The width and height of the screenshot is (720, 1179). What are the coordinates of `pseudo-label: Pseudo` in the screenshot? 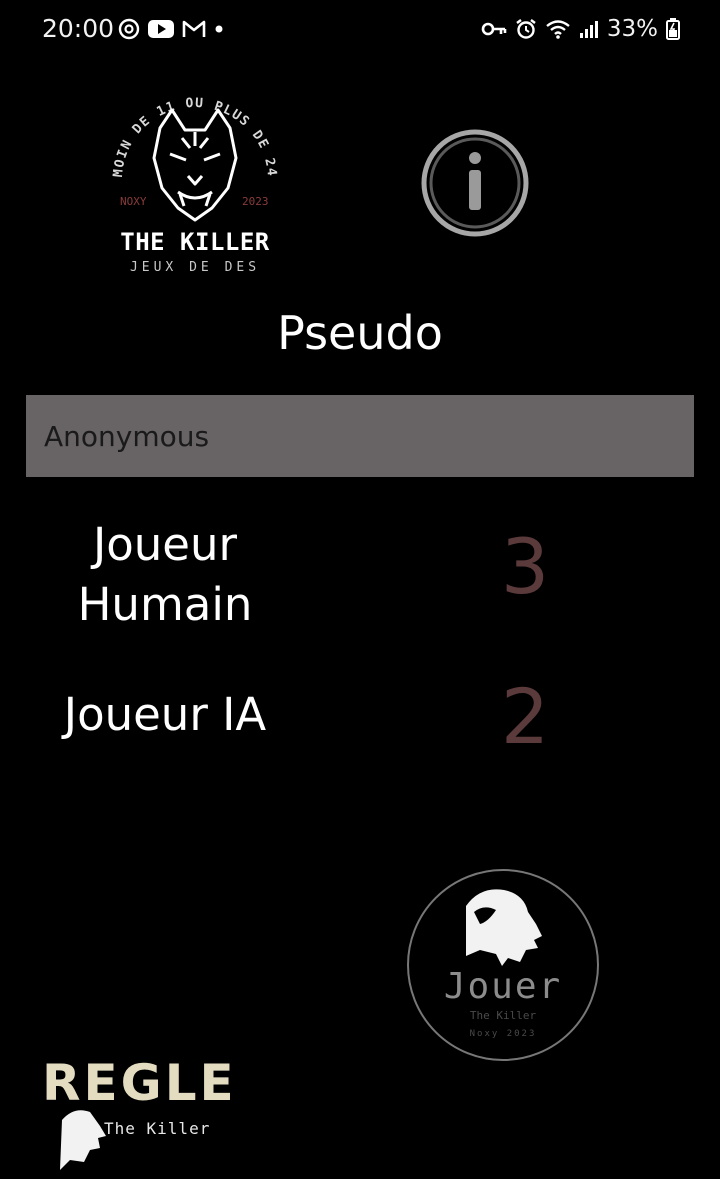 It's located at (360, 333).